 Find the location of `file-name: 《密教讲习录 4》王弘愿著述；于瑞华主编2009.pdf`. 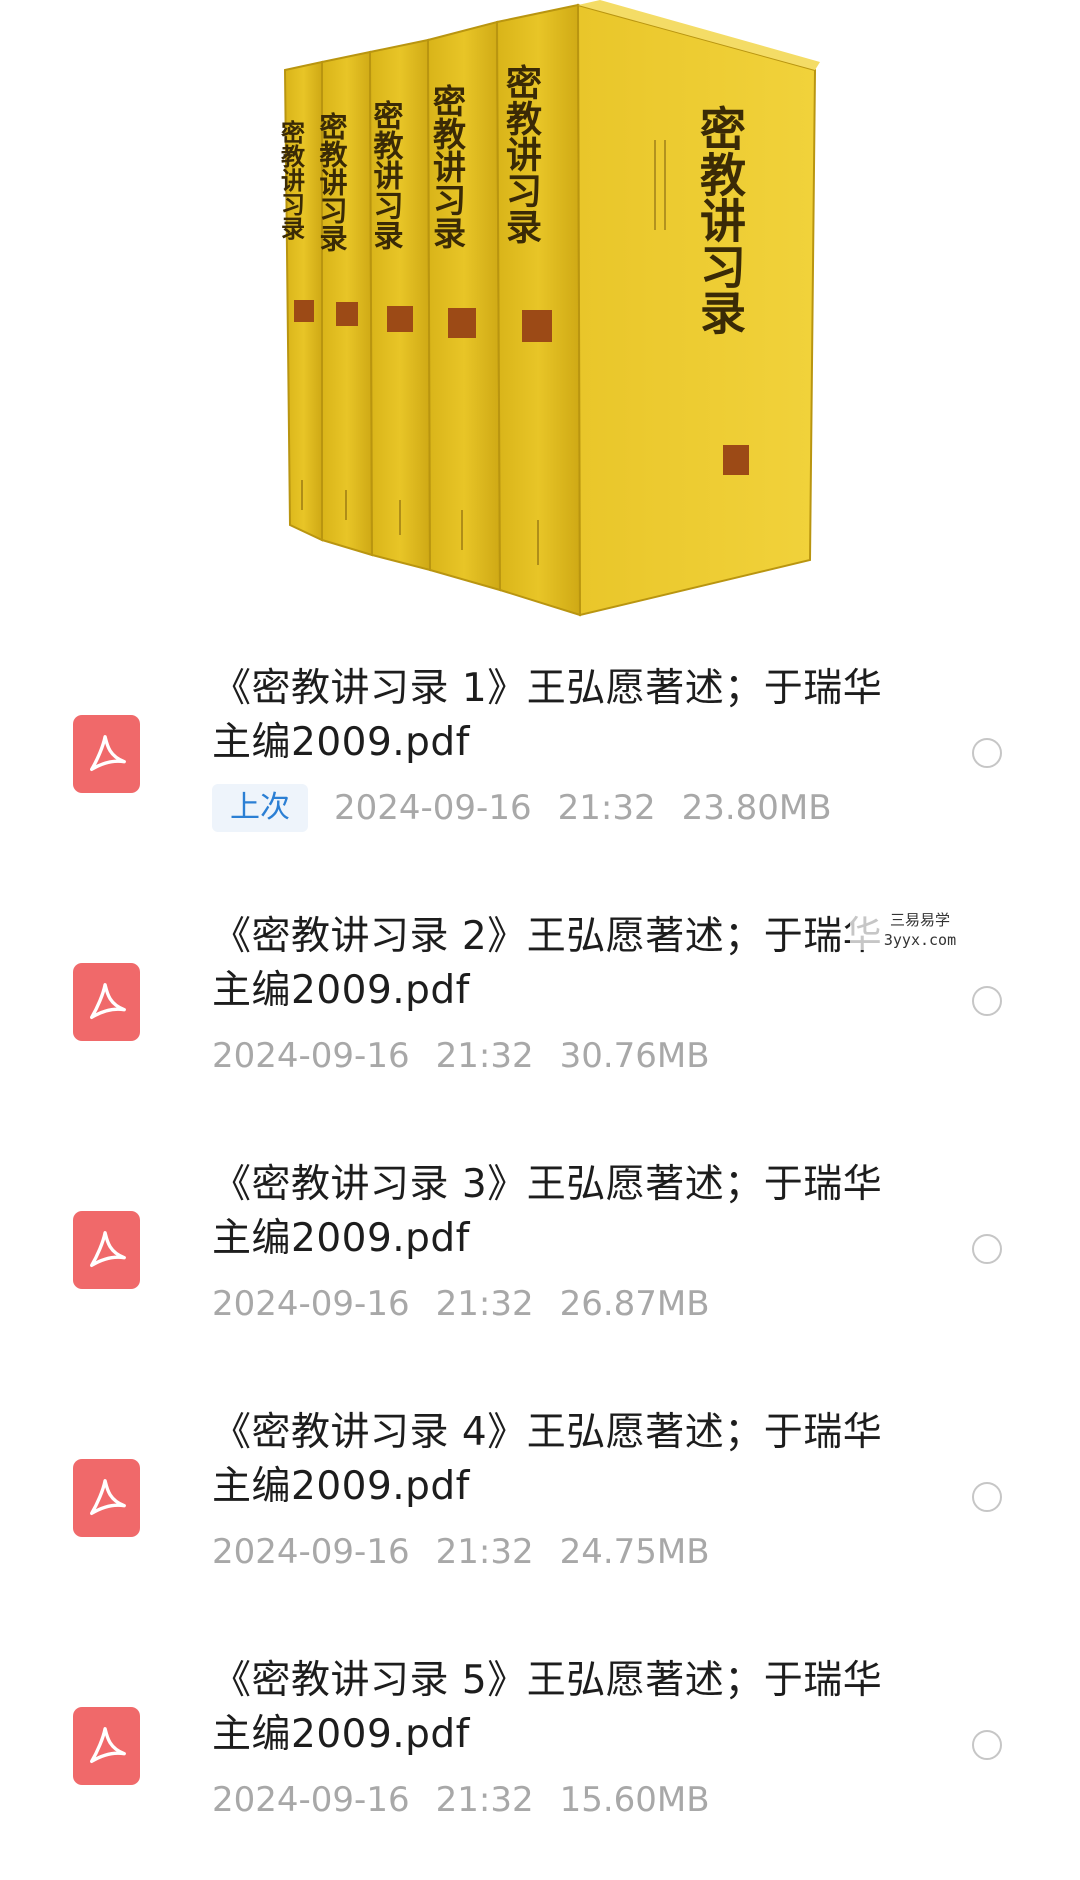

file-name: 《密教讲习录 4》王弘愿著述；于瑞华主编2009.pdf is located at coordinates (562, 1460).